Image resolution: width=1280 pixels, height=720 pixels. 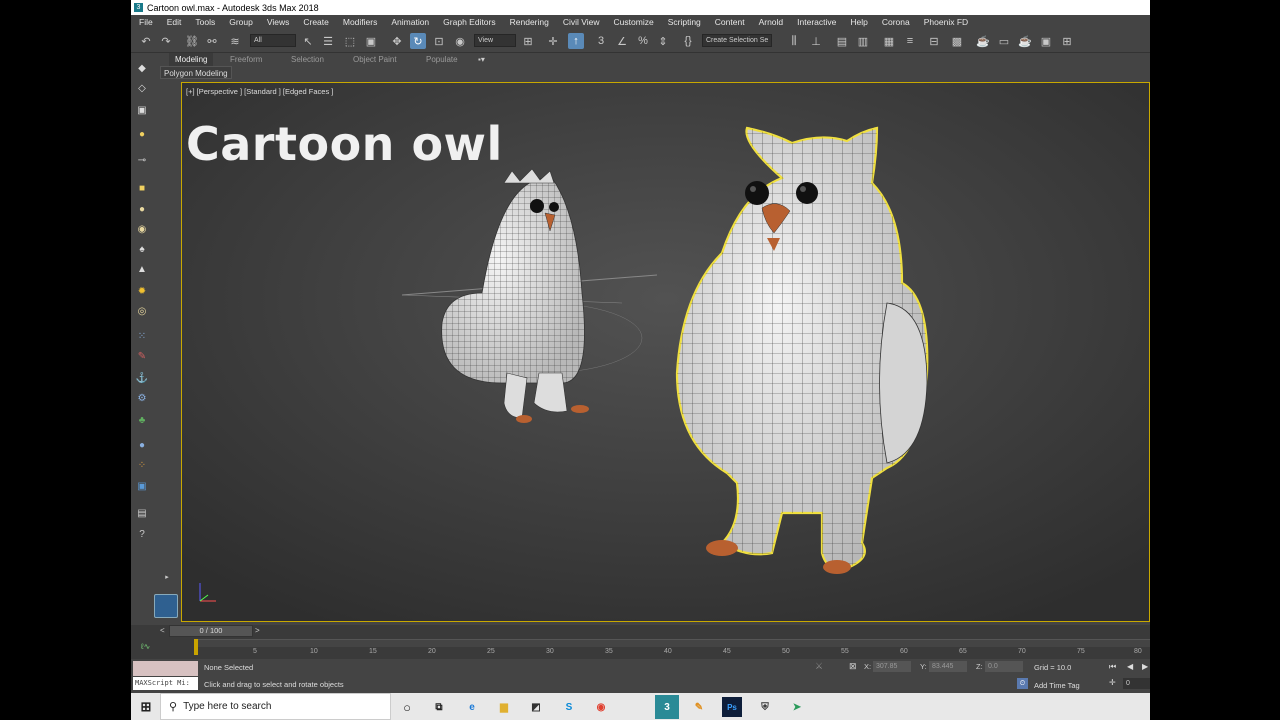 What do you see at coordinates (145, 646) in the screenshot?
I see `mini-curve-editor-icon: ℓ∿` at bounding box center [145, 646].